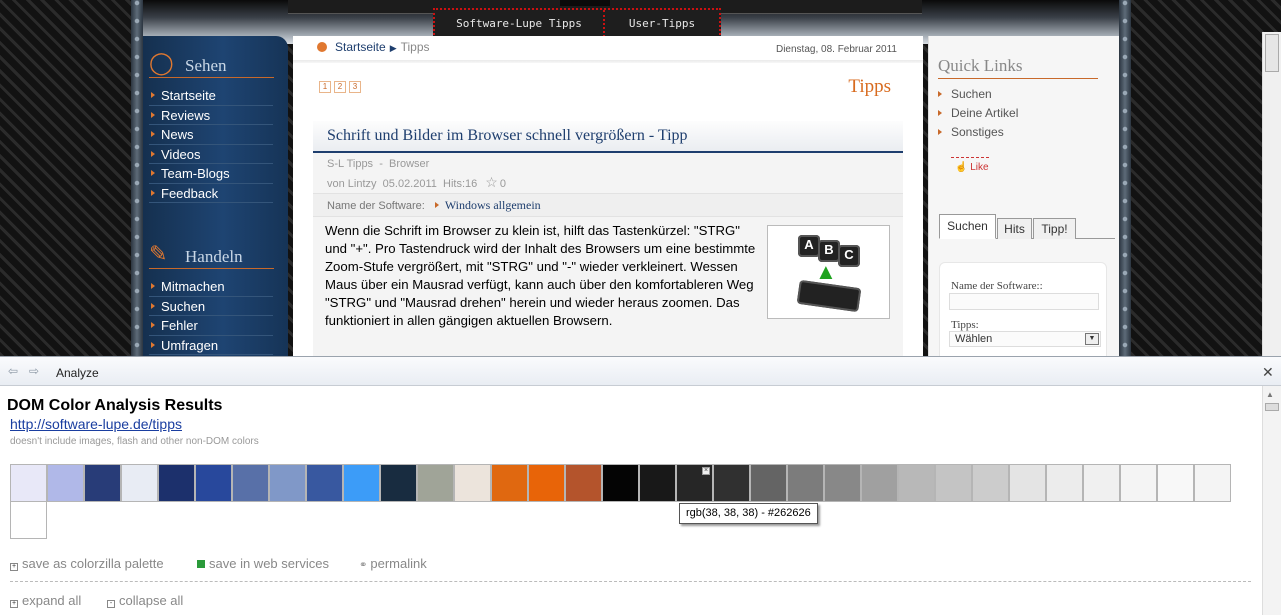 The width and height of the screenshot is (1281, 615). What do you see at coordinates (971, 132) in the screenshot?
I see `quick-link-sonstiges: Sonstiges` at bounding box center [971, 132].